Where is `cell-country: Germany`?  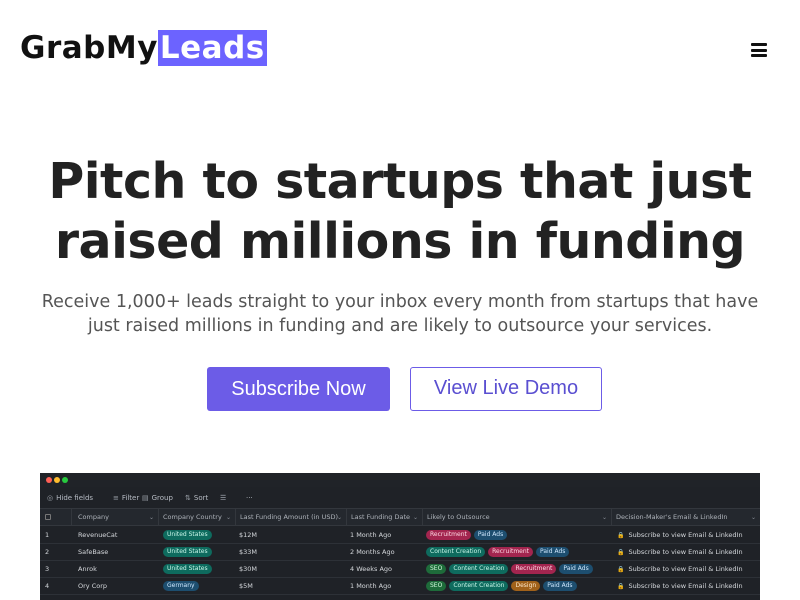
cell-country: Germany is located at coordinates (199, 586).